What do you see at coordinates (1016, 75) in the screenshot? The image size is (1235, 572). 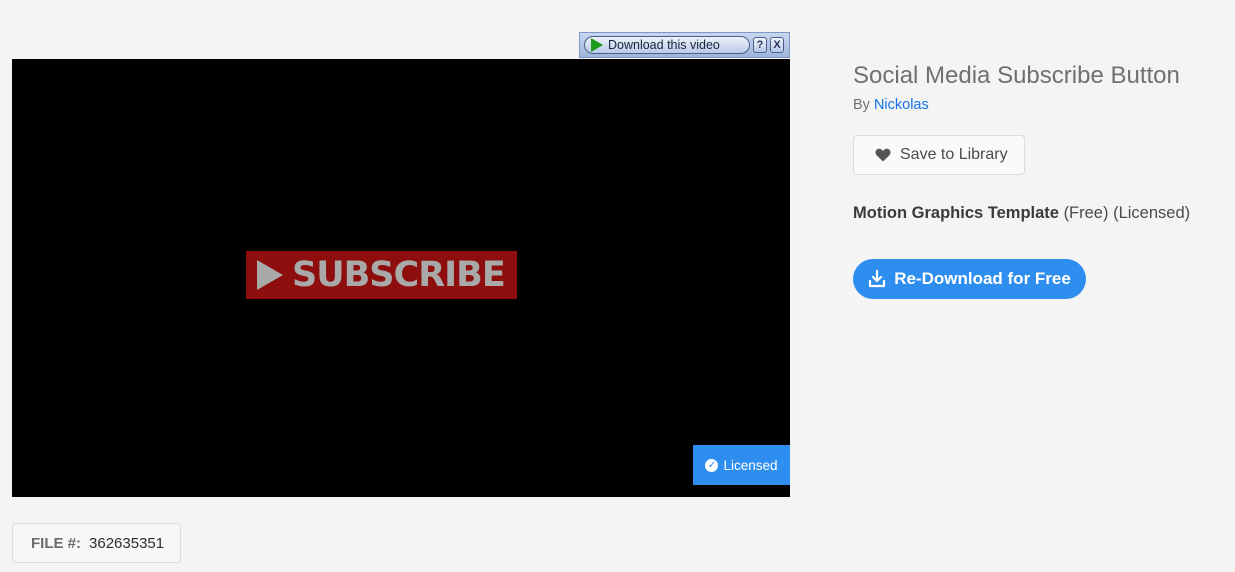 I see `asset-title: Social Media Subscribe Button` at bounding box center [1016, 75].